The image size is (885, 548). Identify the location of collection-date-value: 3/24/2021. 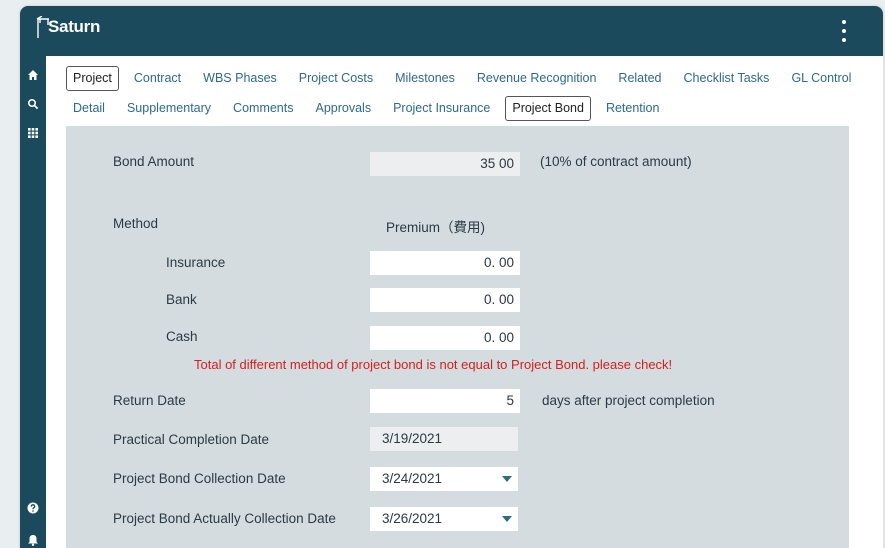
(412, 478).